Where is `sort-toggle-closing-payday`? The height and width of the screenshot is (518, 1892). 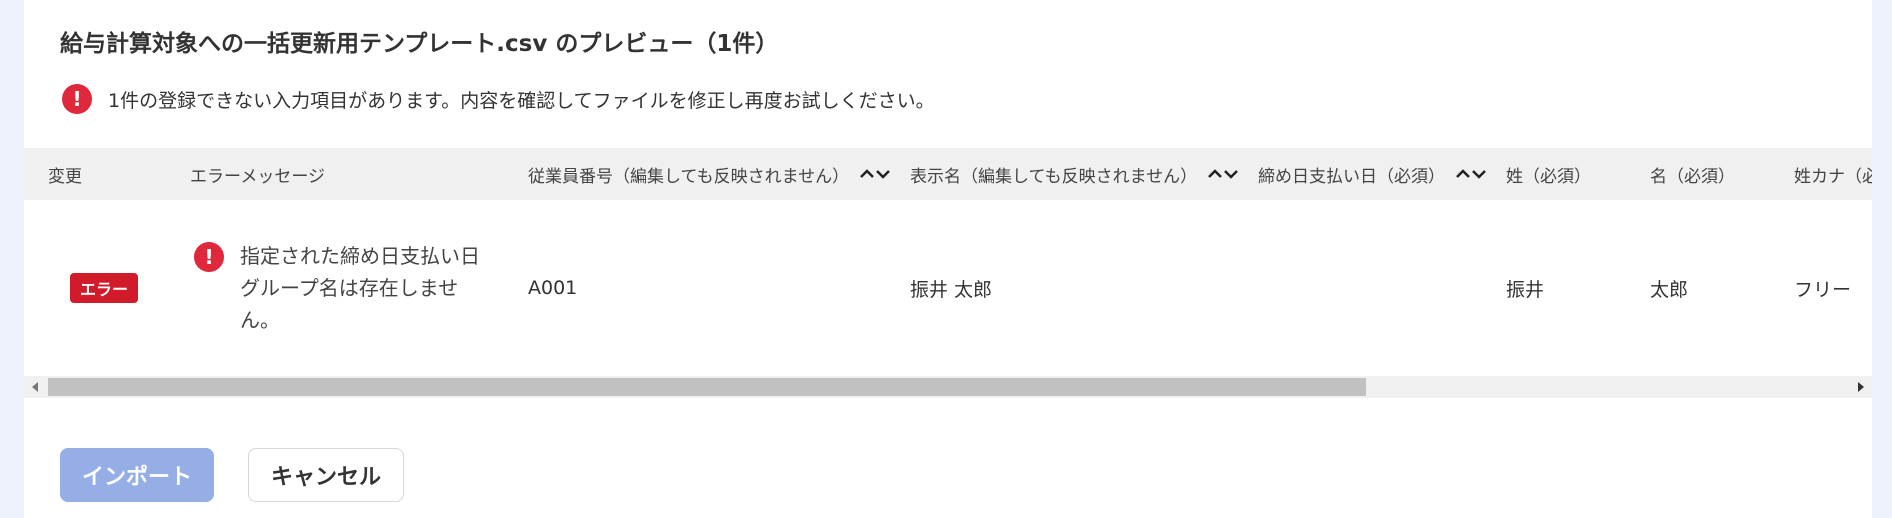 sort-toggle-closing-payday is located at coordinates (1471, 174).